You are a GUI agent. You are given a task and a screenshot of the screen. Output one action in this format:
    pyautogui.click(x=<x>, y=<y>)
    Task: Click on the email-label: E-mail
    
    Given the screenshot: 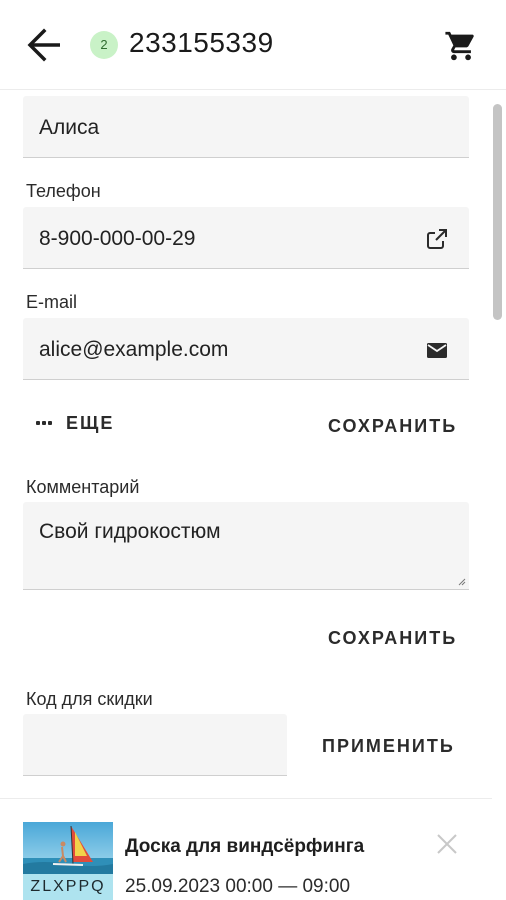 What is the action you would take?
    pyautogui.click(x=52, y=302)
    